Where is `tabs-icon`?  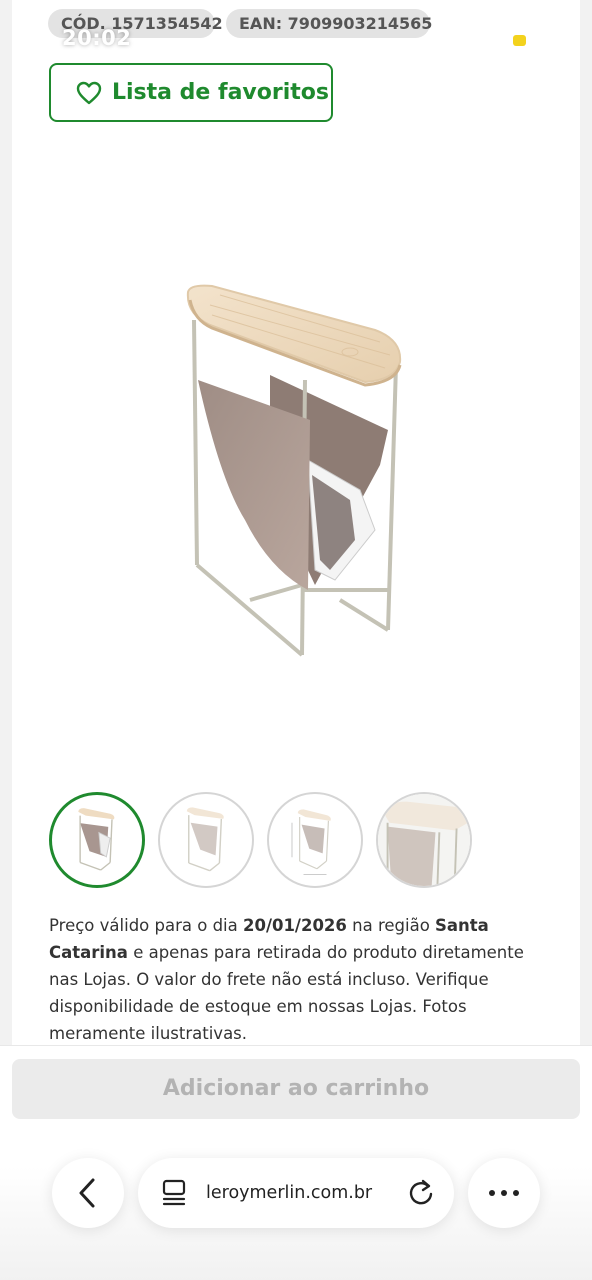 tabs-icon is located at coordinates (174, 1192).